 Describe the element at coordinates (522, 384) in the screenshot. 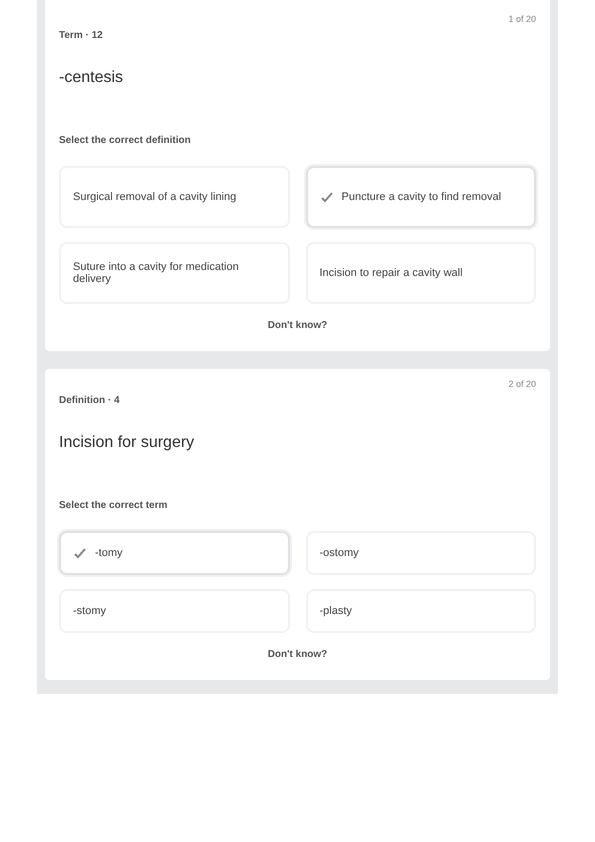

I see `progress-counter: 2 of 20` at that location.